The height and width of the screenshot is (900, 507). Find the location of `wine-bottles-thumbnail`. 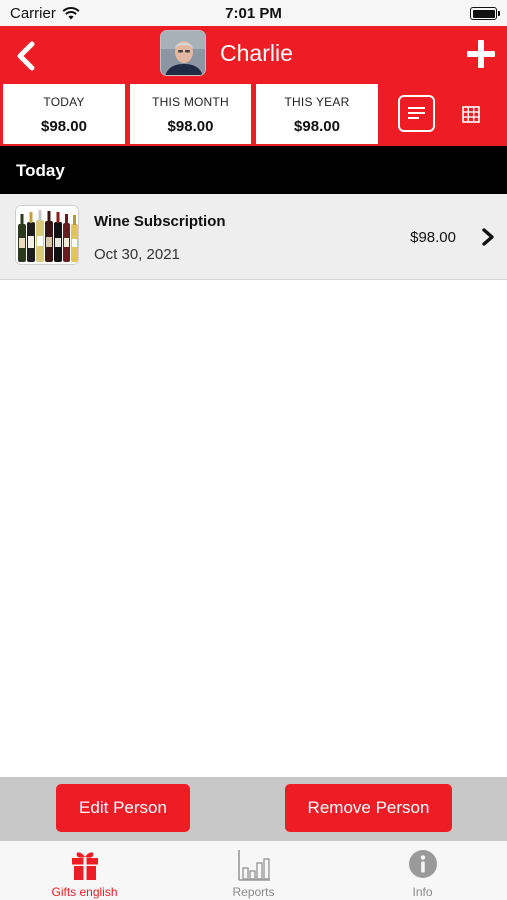

wine-bottles-thumbnail is located at coordinates (47, 235).